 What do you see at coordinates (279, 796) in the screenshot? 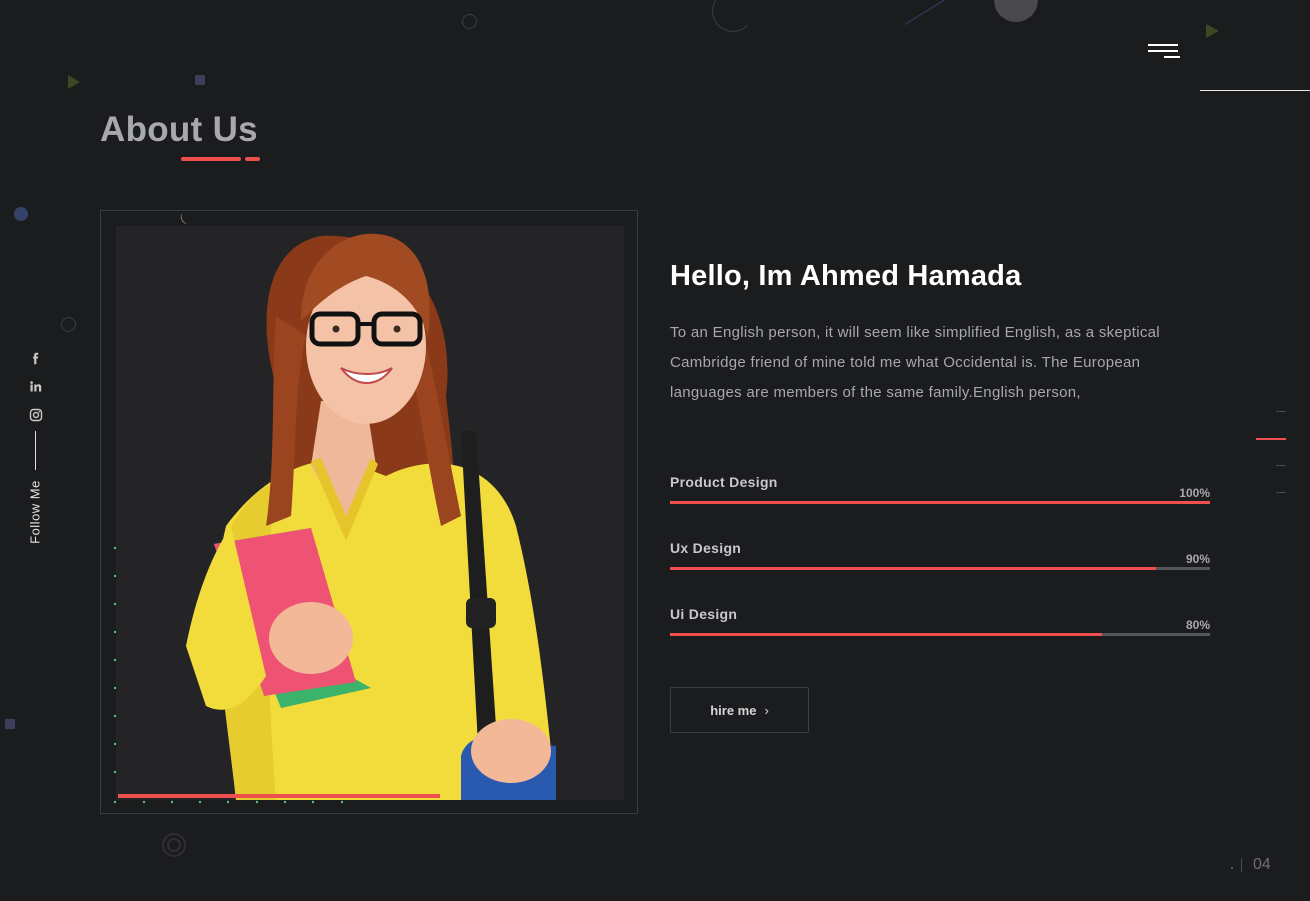
I see `photo-accent-bar` at bounding box center [279, 796].